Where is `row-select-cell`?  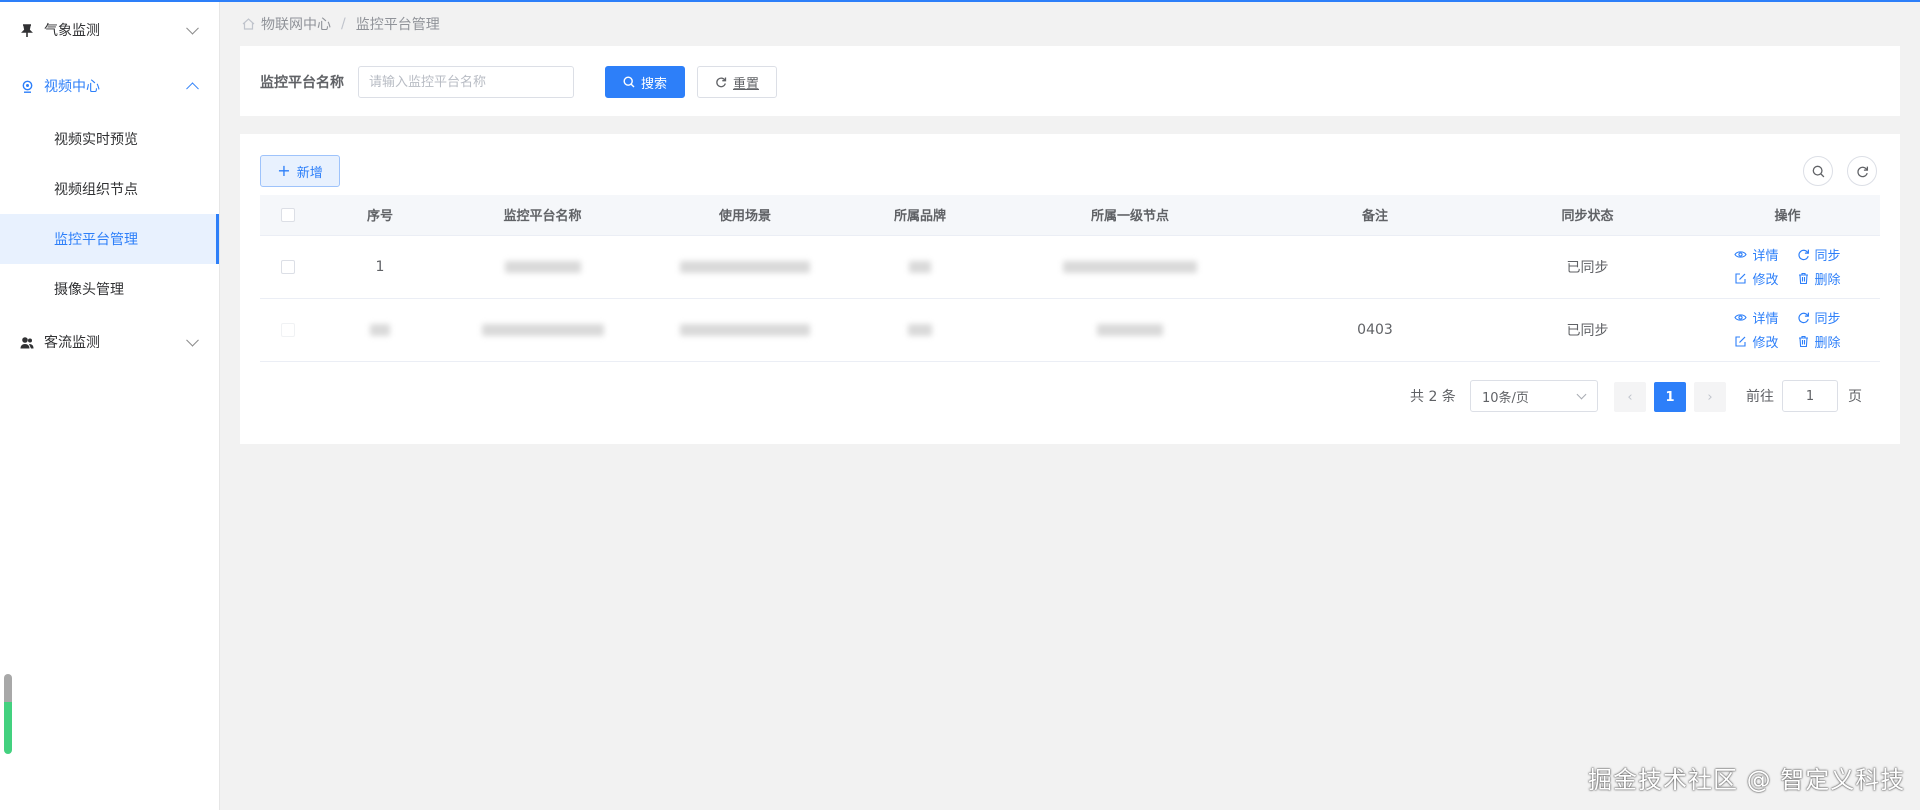
row-select-cell is located at coordinates (287, 330).